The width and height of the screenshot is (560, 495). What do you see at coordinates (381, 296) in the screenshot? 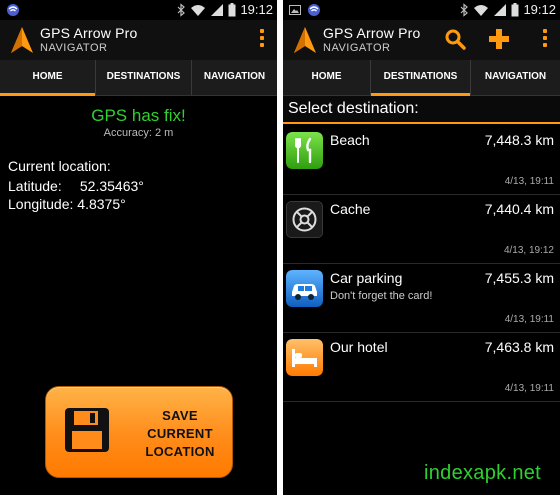
I see `destination-note: Don't forget the card!` at bounding box center [381, 296].